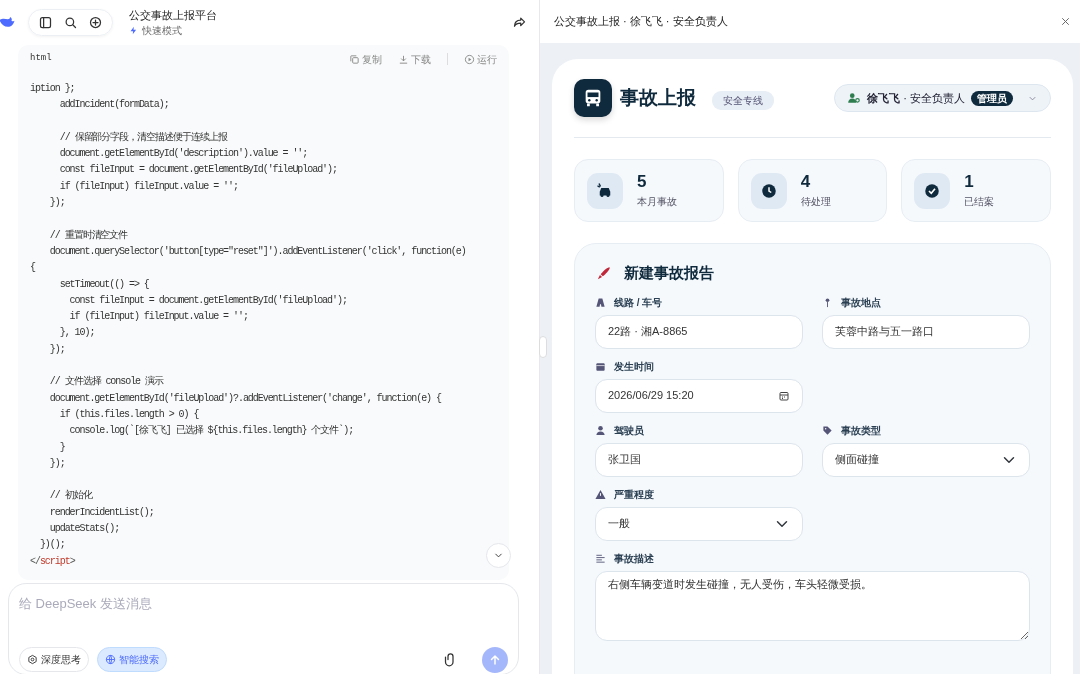 The height and width of the screenshot is (674, 1080). Describe the element at coordinates (257, 251) in the screenshot. I see `code-line: document.querySelector('button[type="reset"]').addEventListener('click', function(e)` at that location.